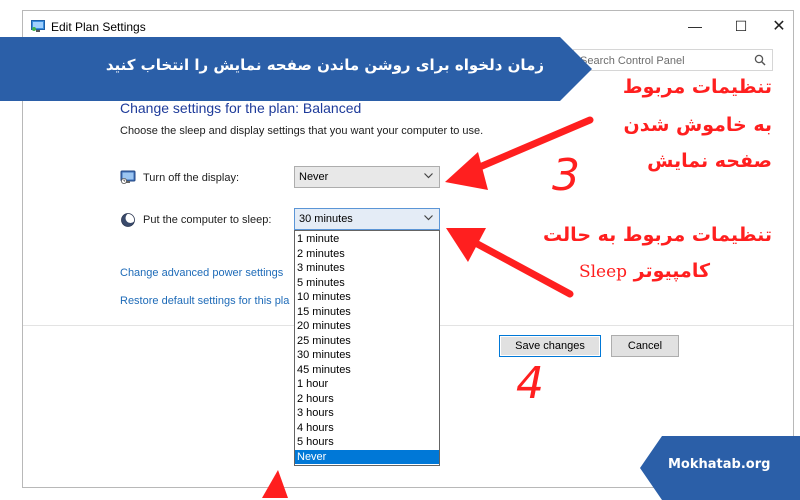  I want to click on maximize-button: ☐, so click(741, 26).